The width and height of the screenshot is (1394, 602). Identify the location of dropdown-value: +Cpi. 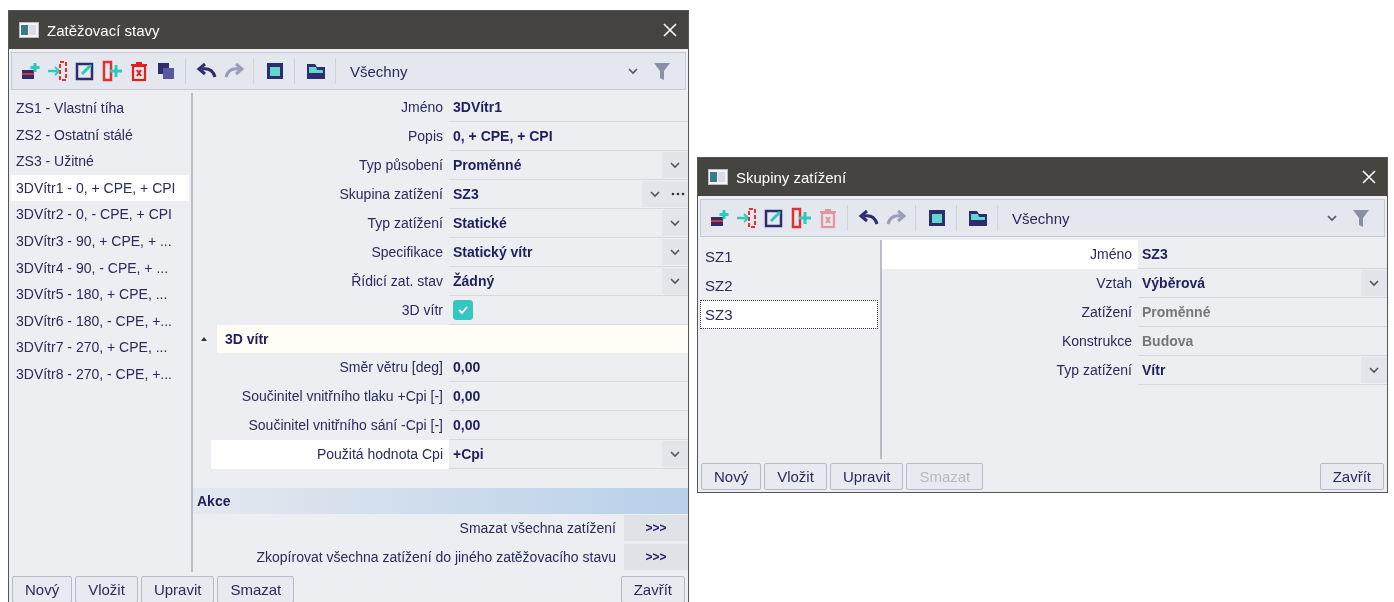
(557, 454).